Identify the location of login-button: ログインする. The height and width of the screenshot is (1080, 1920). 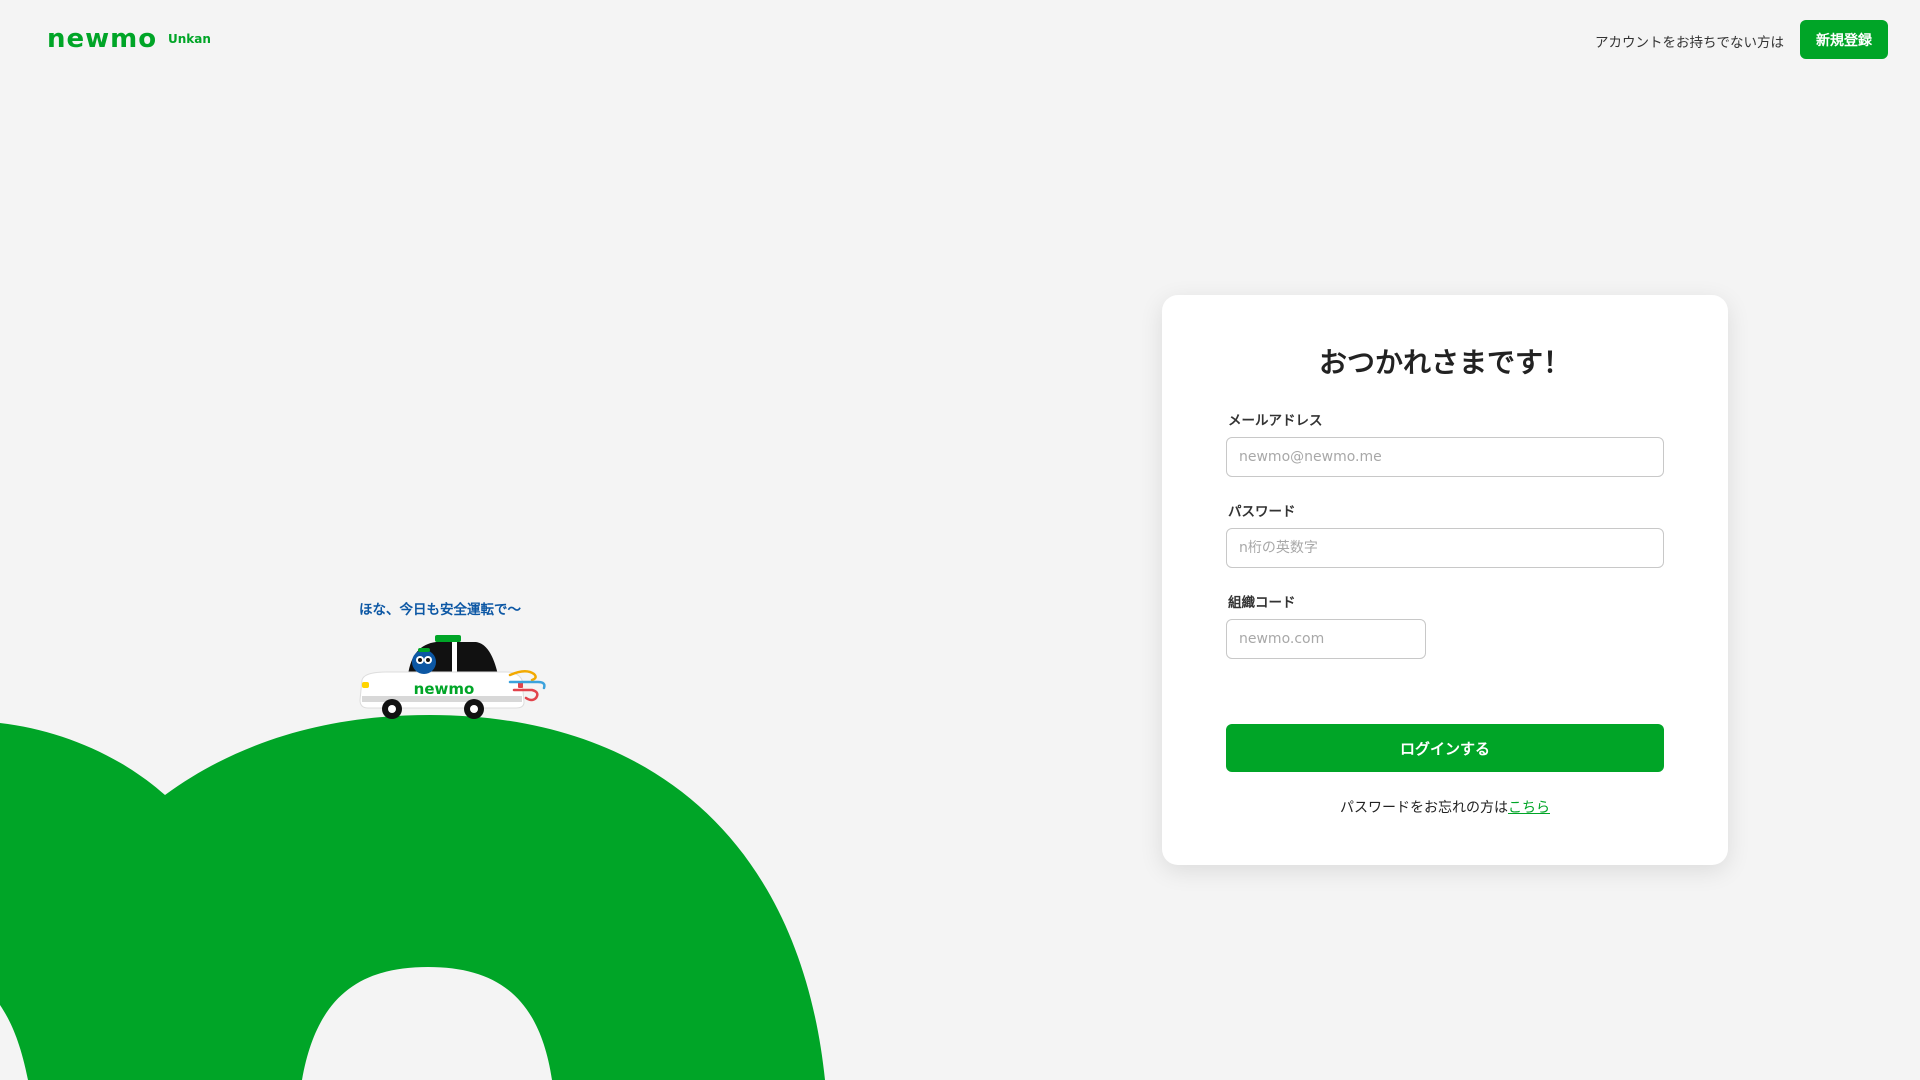
(1445, 748).